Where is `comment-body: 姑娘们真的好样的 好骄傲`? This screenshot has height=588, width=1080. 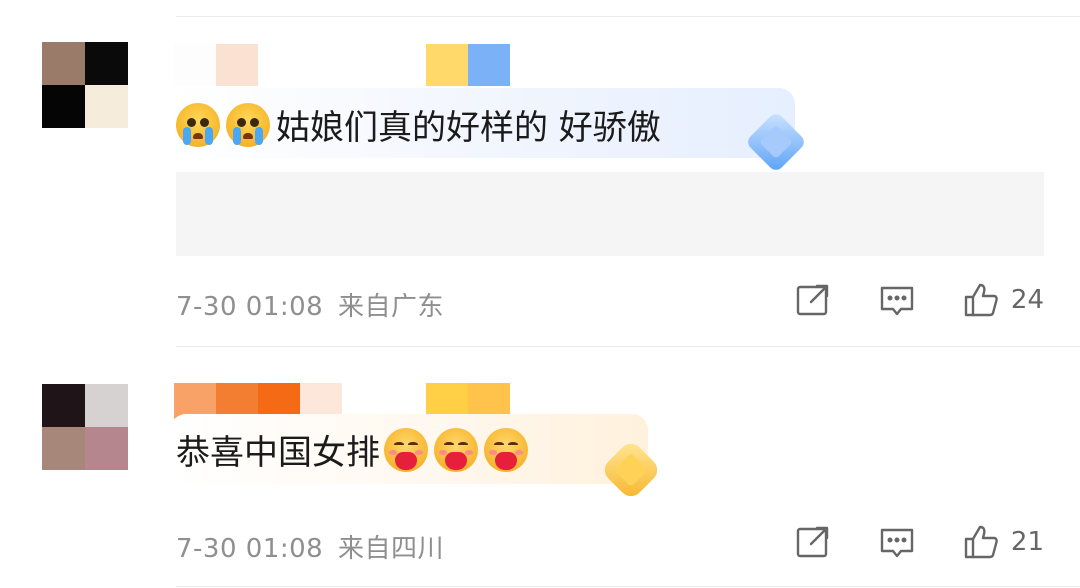 comment-body: 姑娘们真的好样的 好骄傲 is located at coordinates (468, 128).